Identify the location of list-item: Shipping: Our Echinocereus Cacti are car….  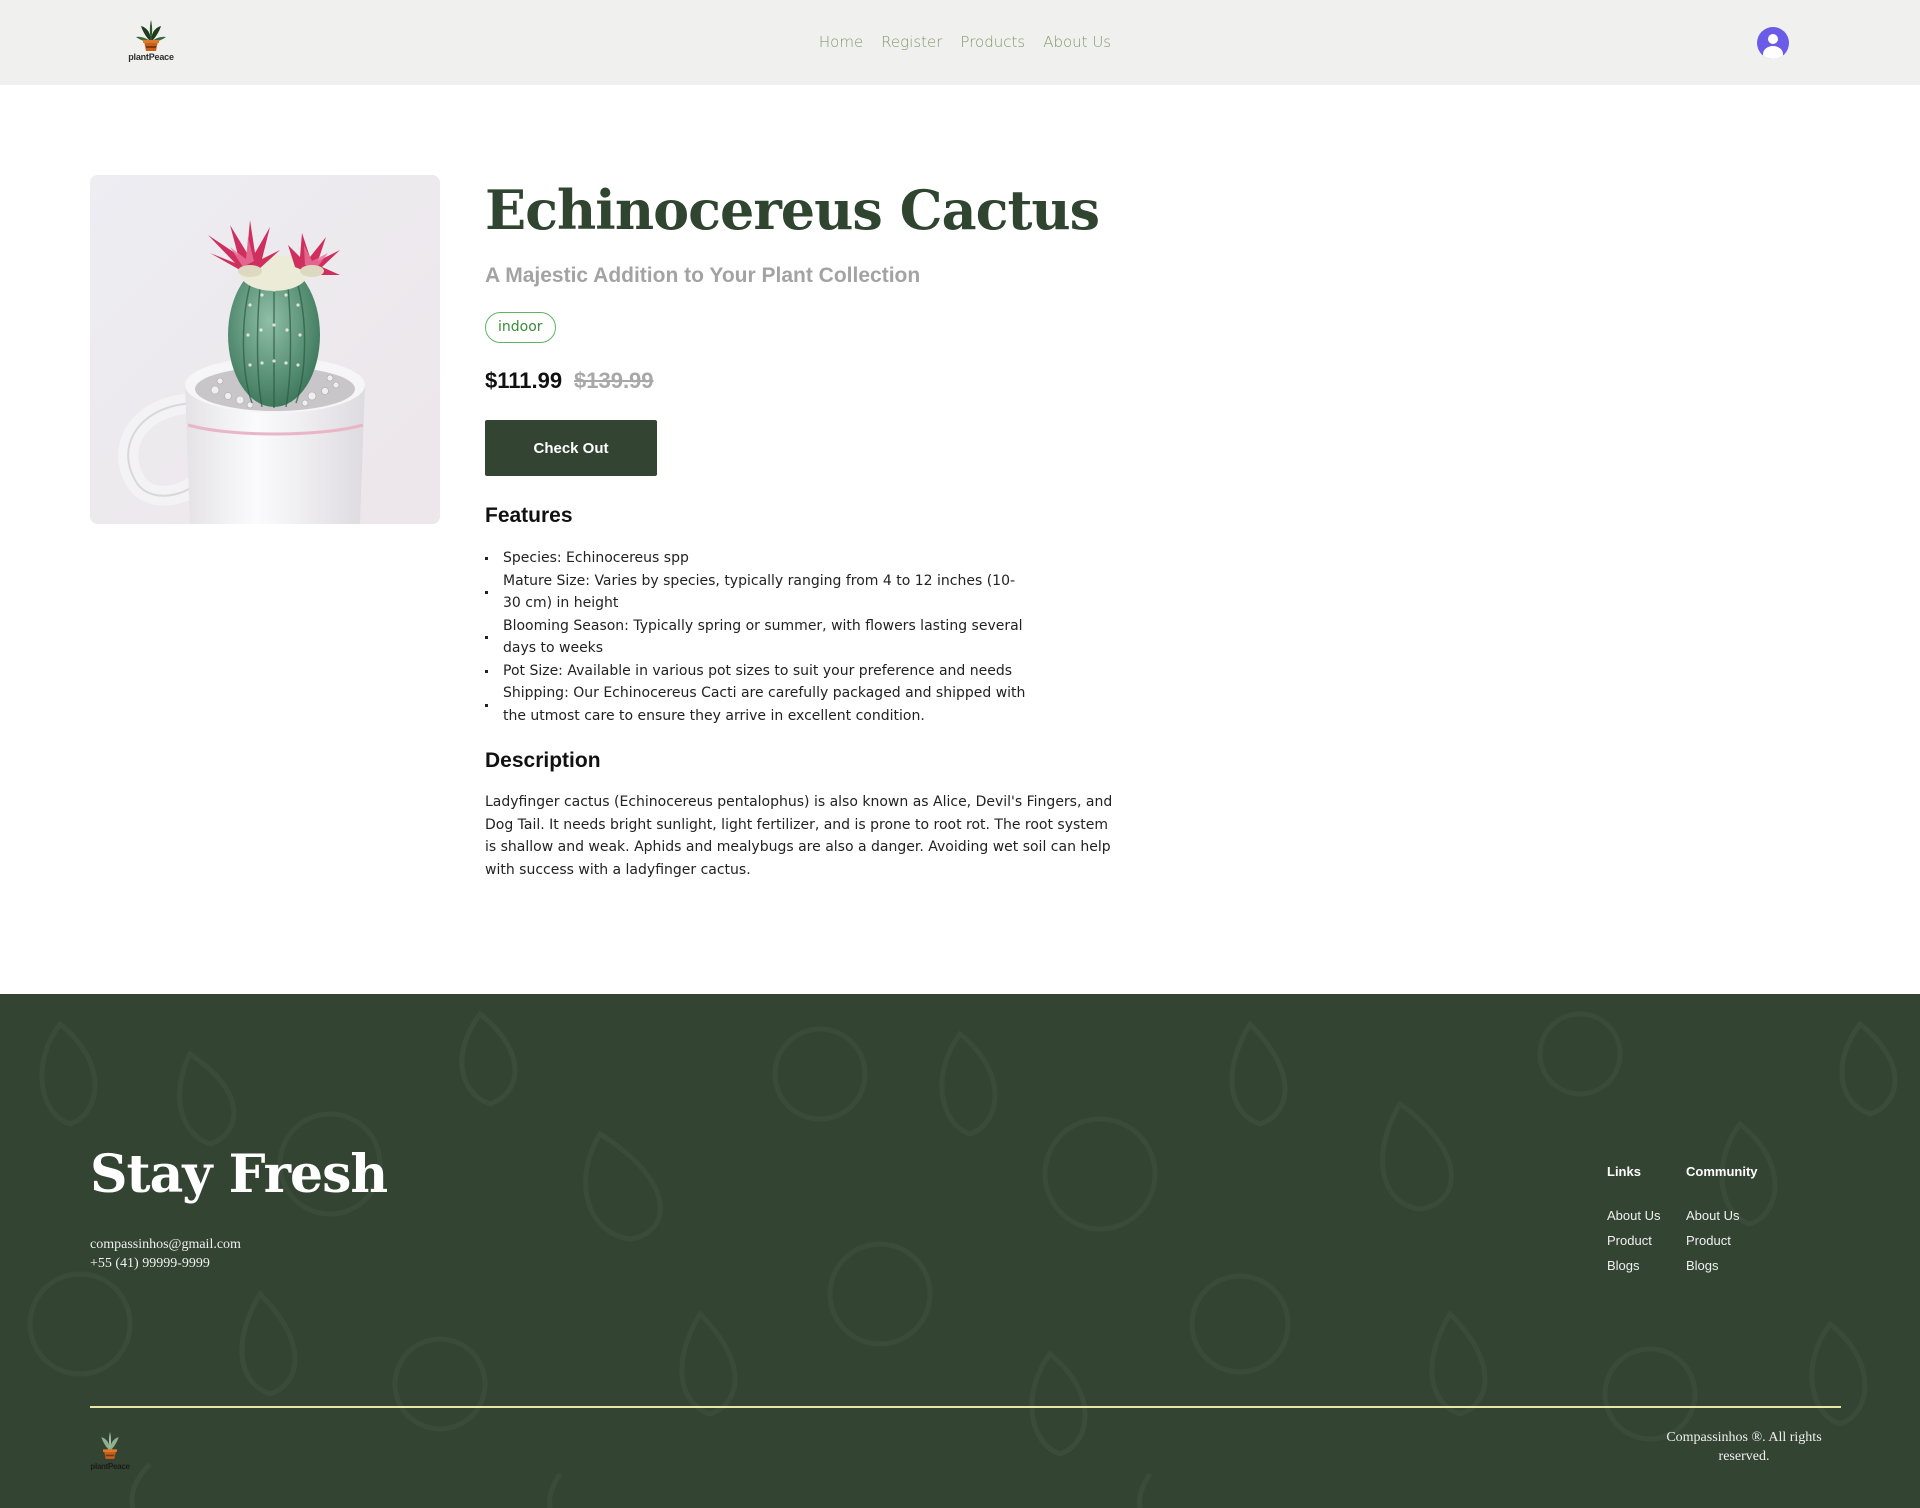
(757, 704).